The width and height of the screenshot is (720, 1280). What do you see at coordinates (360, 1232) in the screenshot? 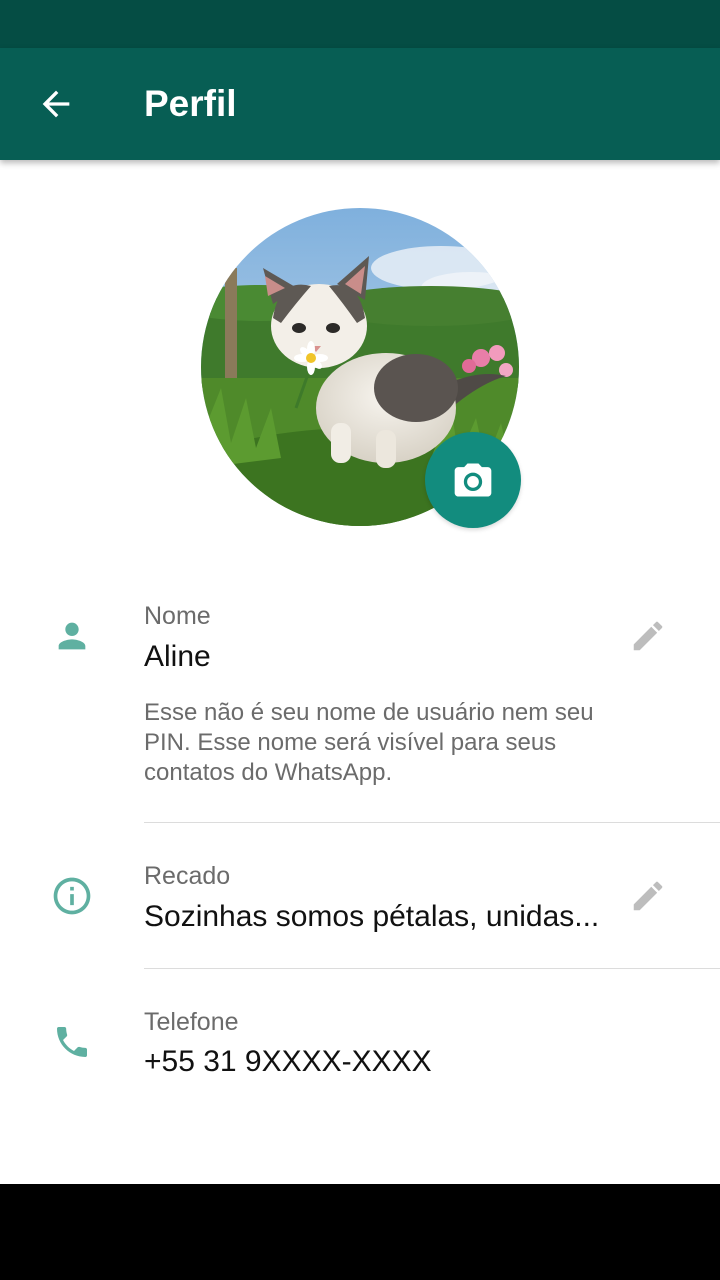
I see `navigation-bar` at bounding box center [360, 1232].